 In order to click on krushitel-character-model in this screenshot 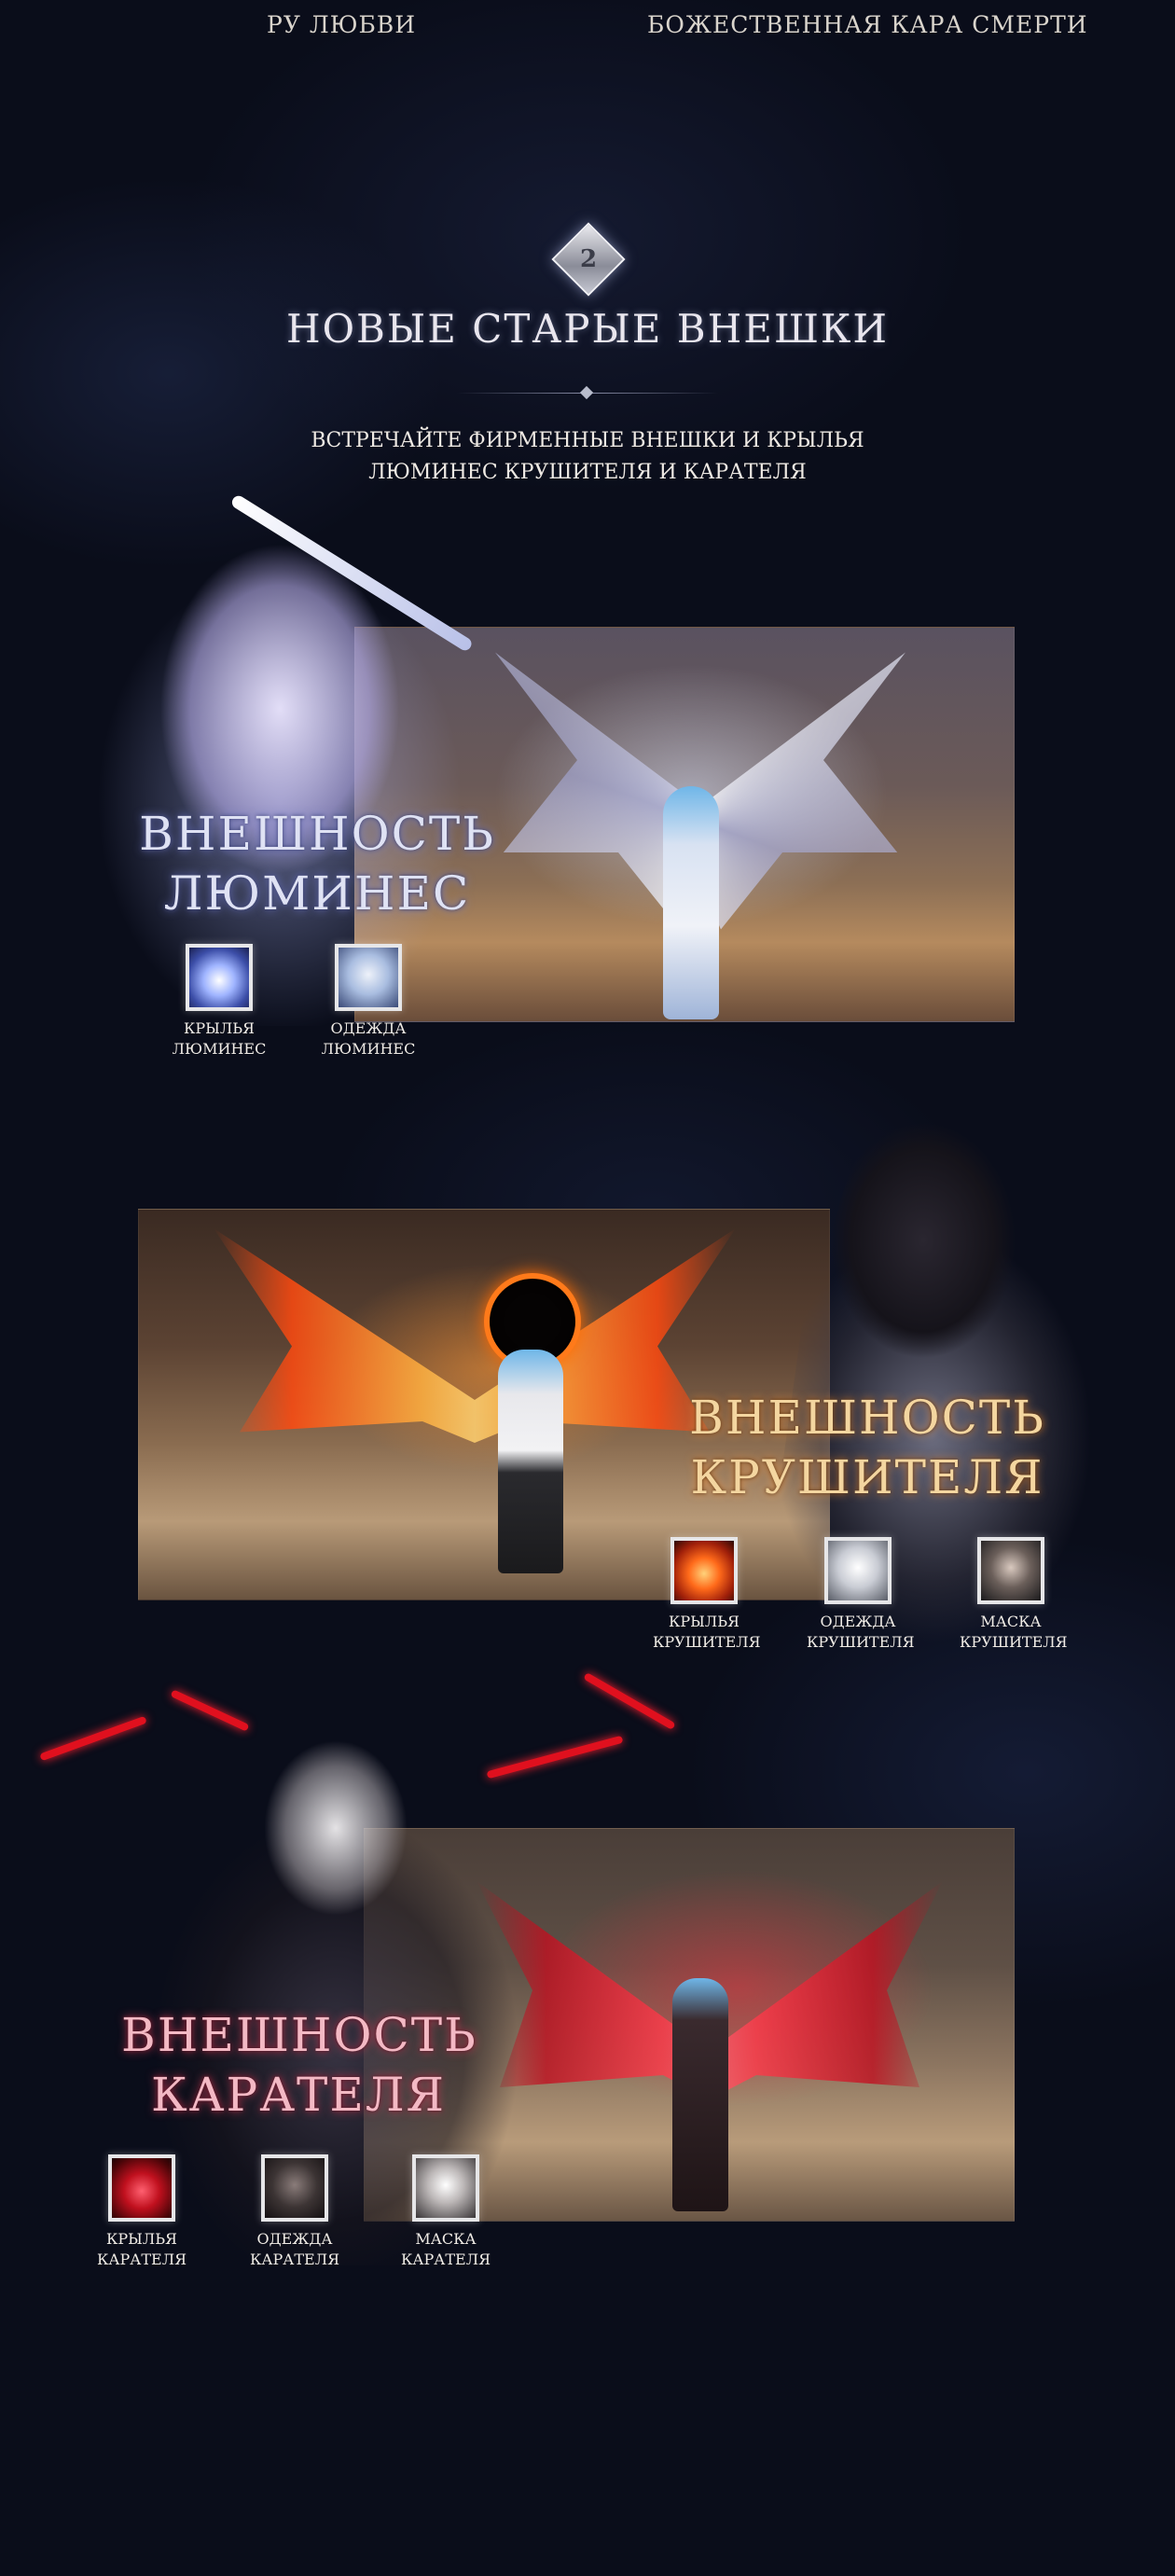, I will do `click(530, 1461)`.